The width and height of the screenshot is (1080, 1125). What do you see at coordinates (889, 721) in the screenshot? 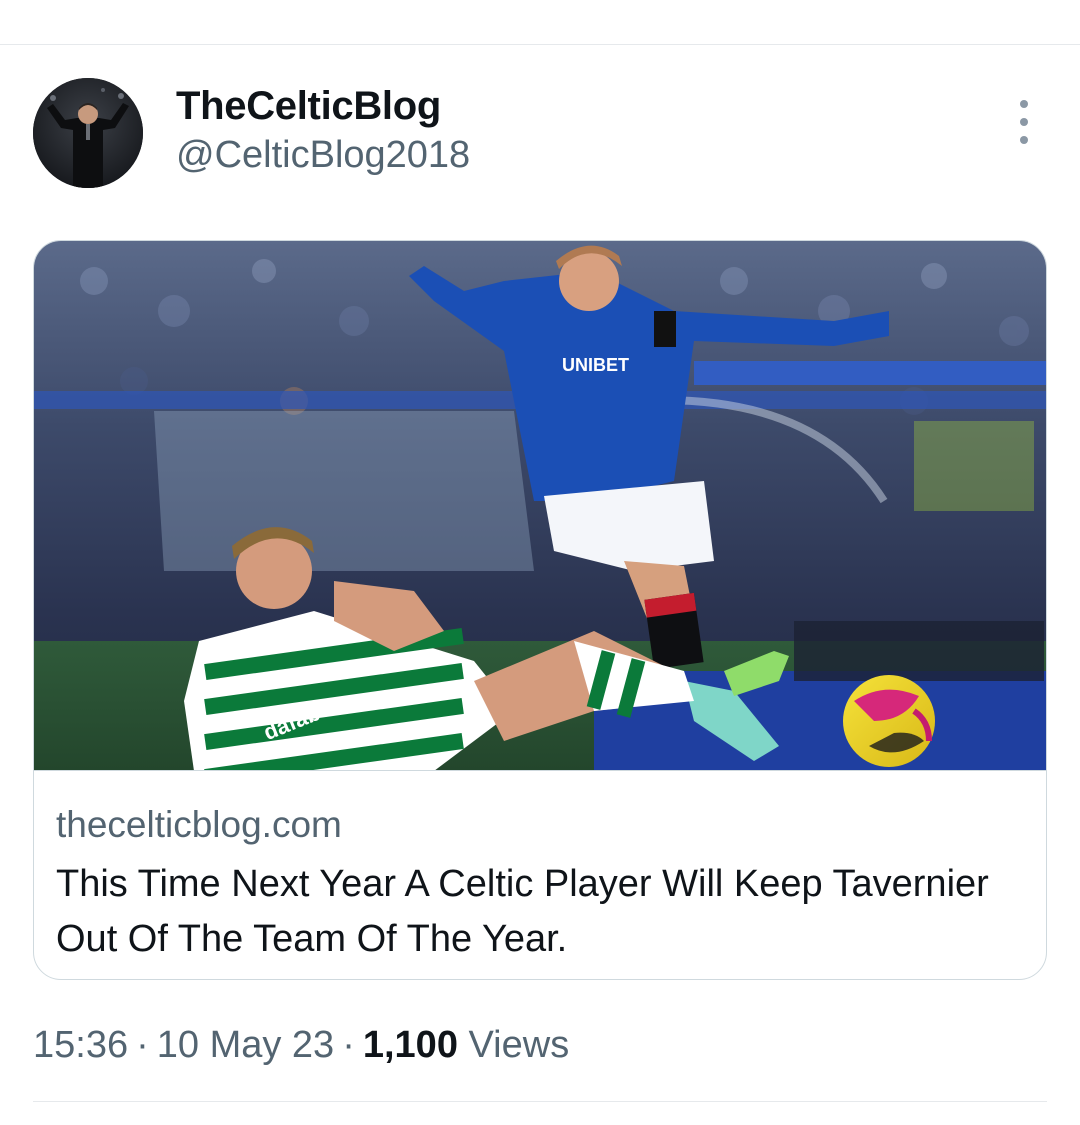
I see `football` at bounding box center [889, 721].